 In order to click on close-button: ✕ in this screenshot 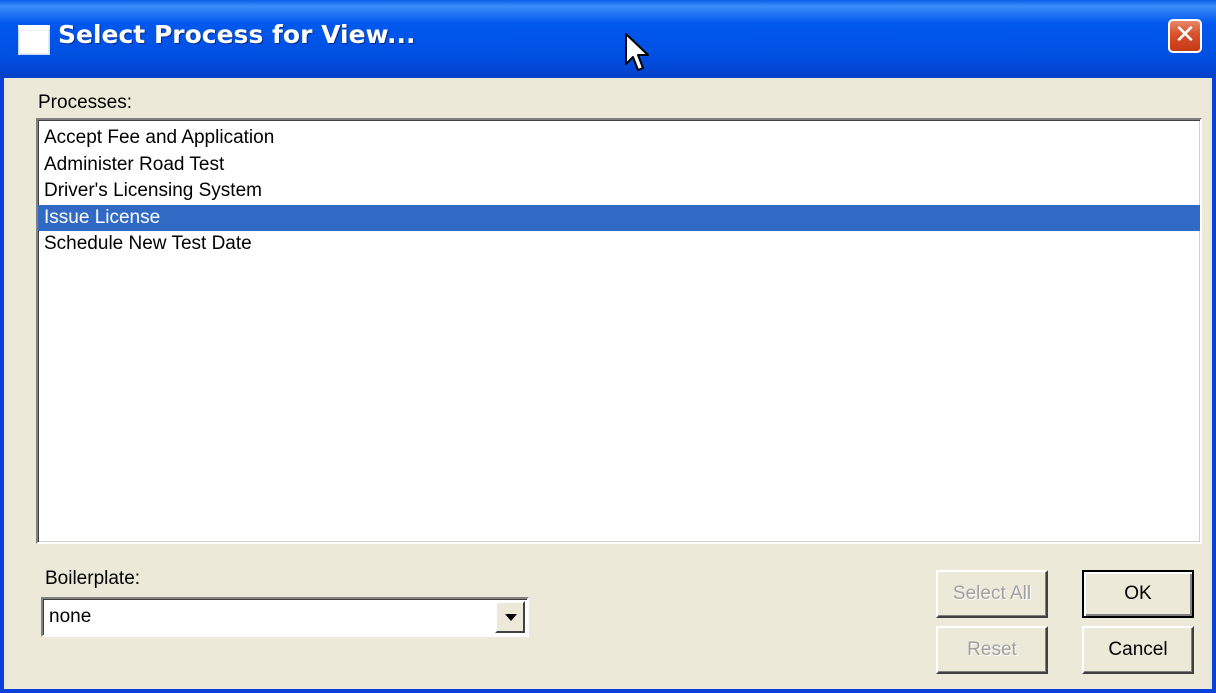, I will do `click(1185, 36)`.